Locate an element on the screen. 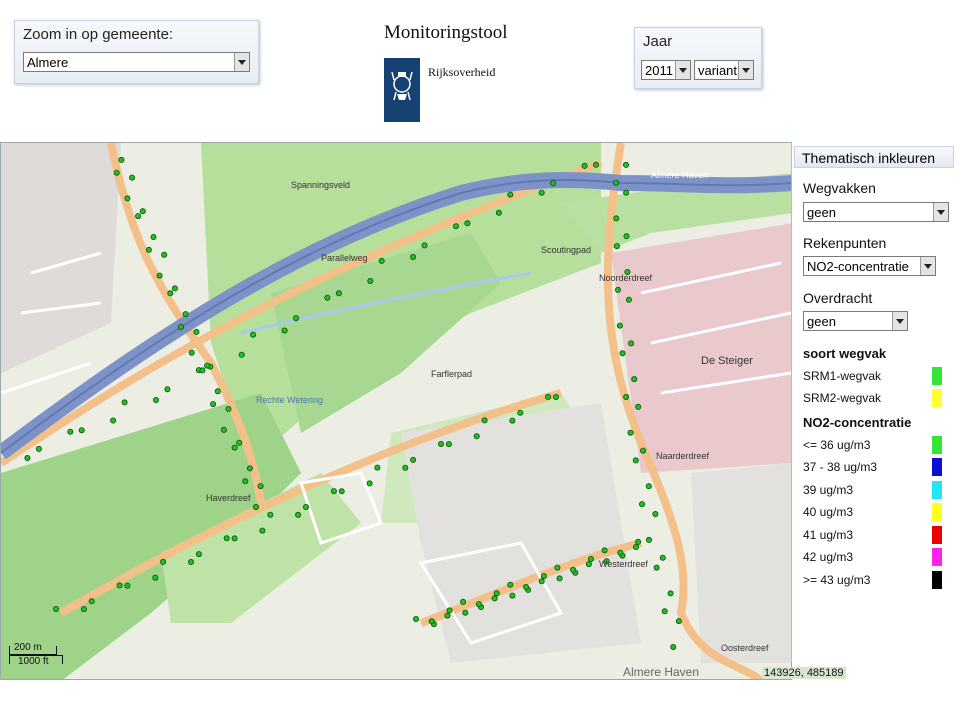 Image resolution: width=960 pixels, height=720 pixels. rekenpunten-select: NO2-concentratie is located at coordinates (869, 266).